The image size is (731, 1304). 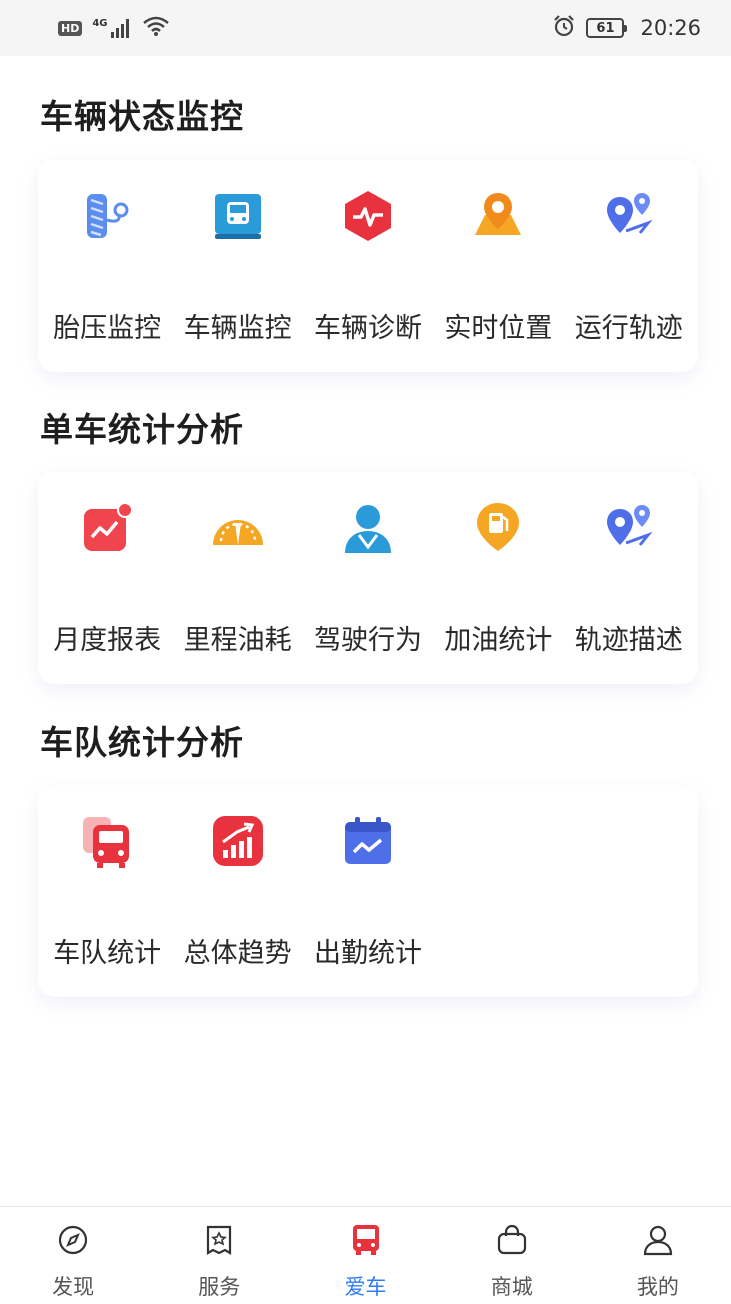 I want to click on running-track-button: 运行轨迹, so click(x=629, y=266).